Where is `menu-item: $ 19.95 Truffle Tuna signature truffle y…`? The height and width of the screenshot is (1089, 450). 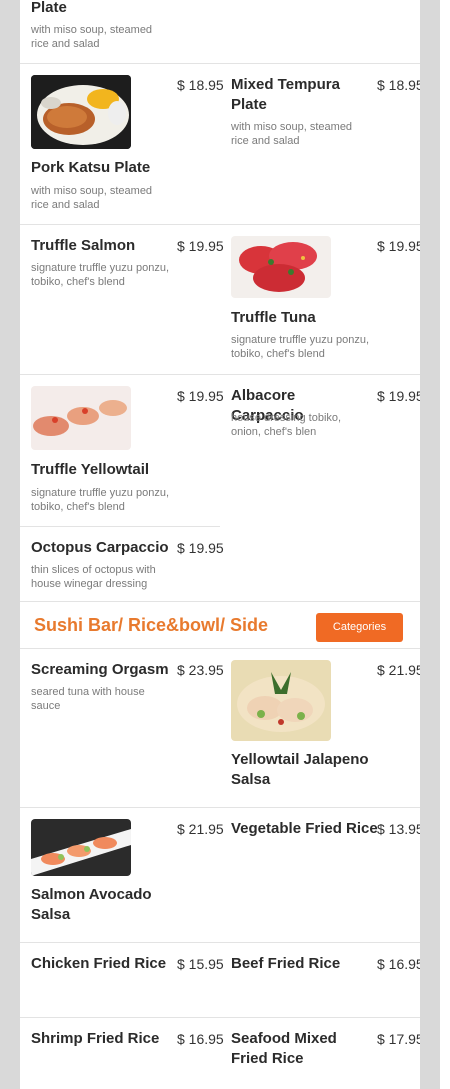 menu-item: $ 19.95 Truffle Tuna signature truffle y… is located at coordinates (325, 301).